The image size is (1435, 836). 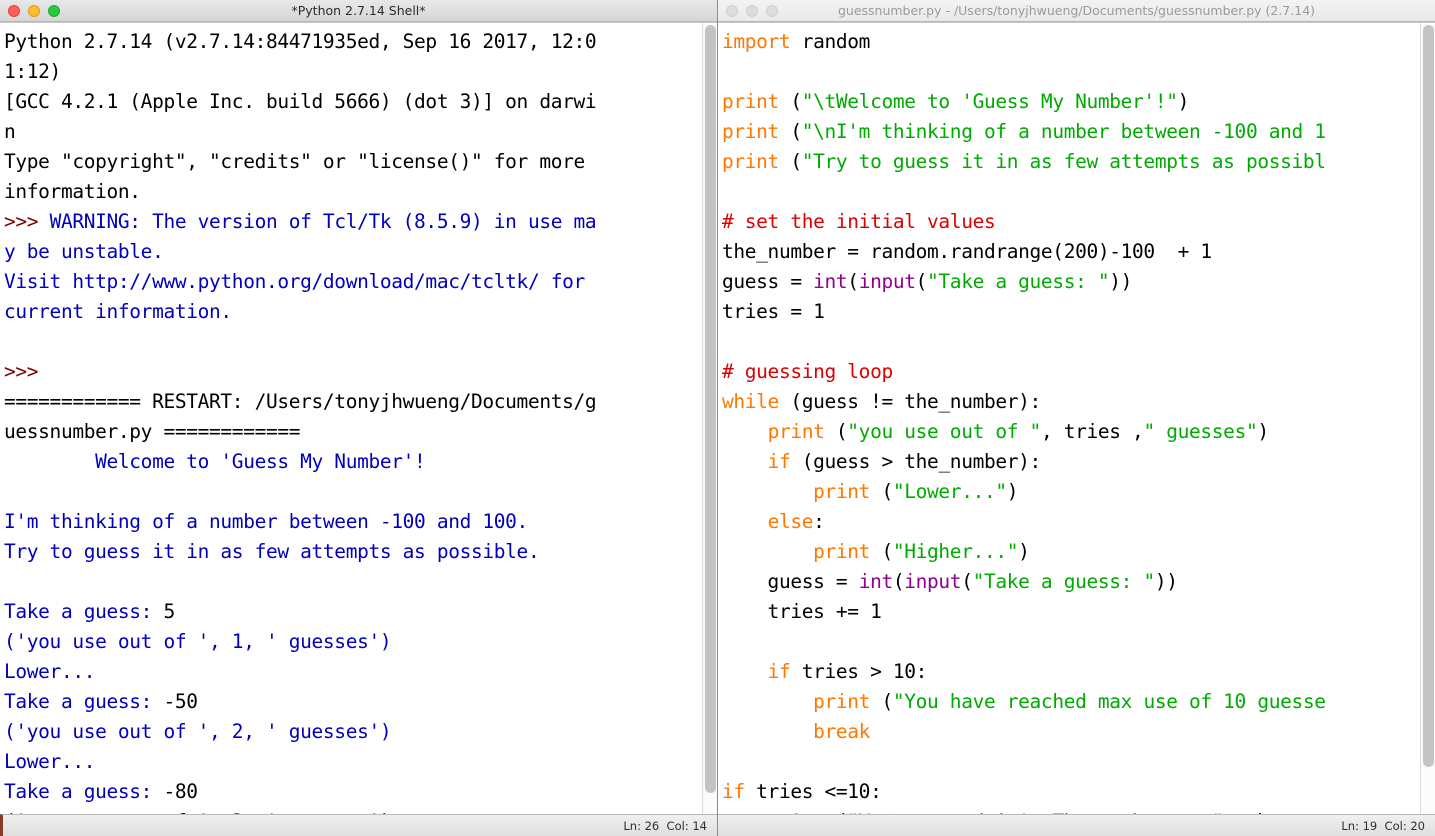 What do you see at coordinates (1078, 612) in the screenshot?
I see `code-line: tries += 1` at bounding box center [1078, 612].